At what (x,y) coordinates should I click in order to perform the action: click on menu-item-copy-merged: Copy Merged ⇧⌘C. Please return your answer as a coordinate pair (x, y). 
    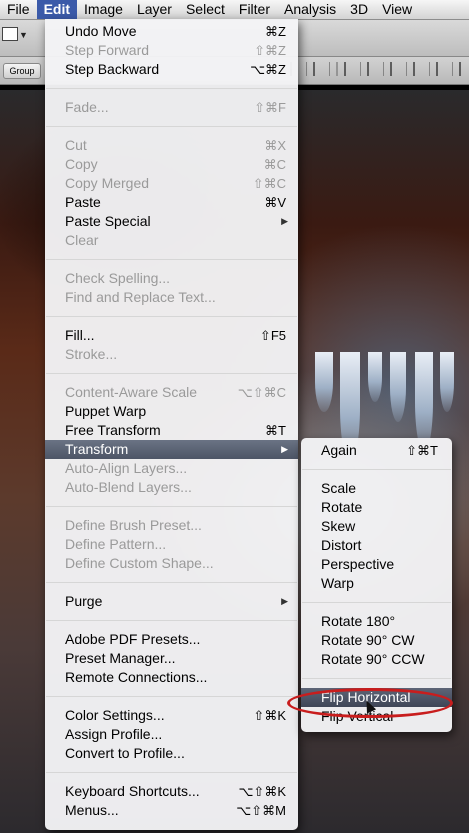
    Looking at the image, I should click on (171, 183).